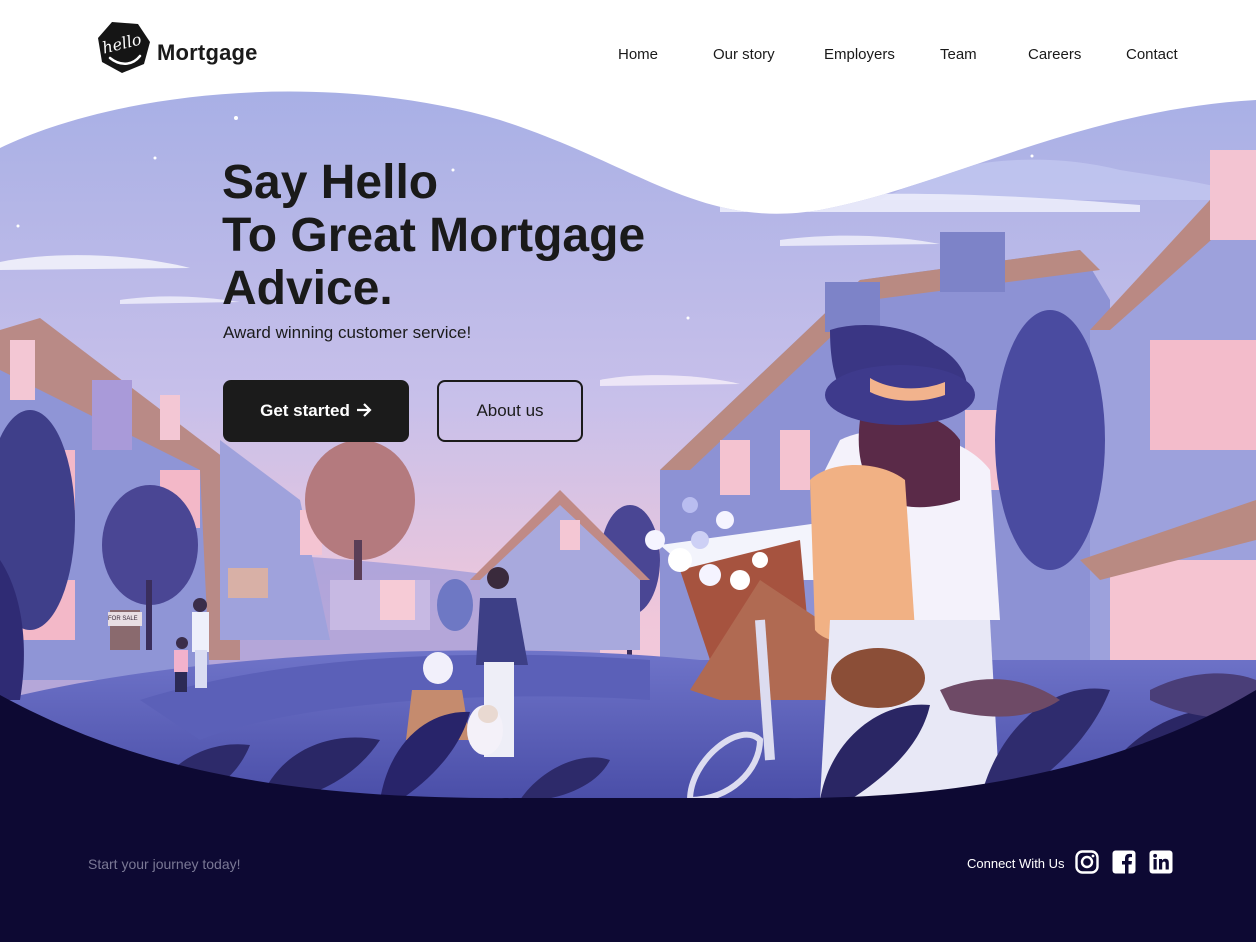 The height and width of the screenshot is (942, 1256). I want to click on arrow-right-icon, so click(364, 411).